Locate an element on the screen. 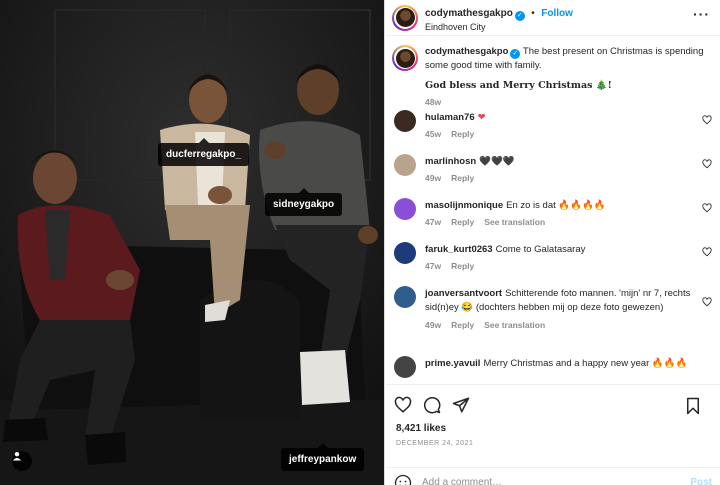 The image size is (720, 485). caption-verified-badge-icon: ✓ is located at coordinates (515, 54).